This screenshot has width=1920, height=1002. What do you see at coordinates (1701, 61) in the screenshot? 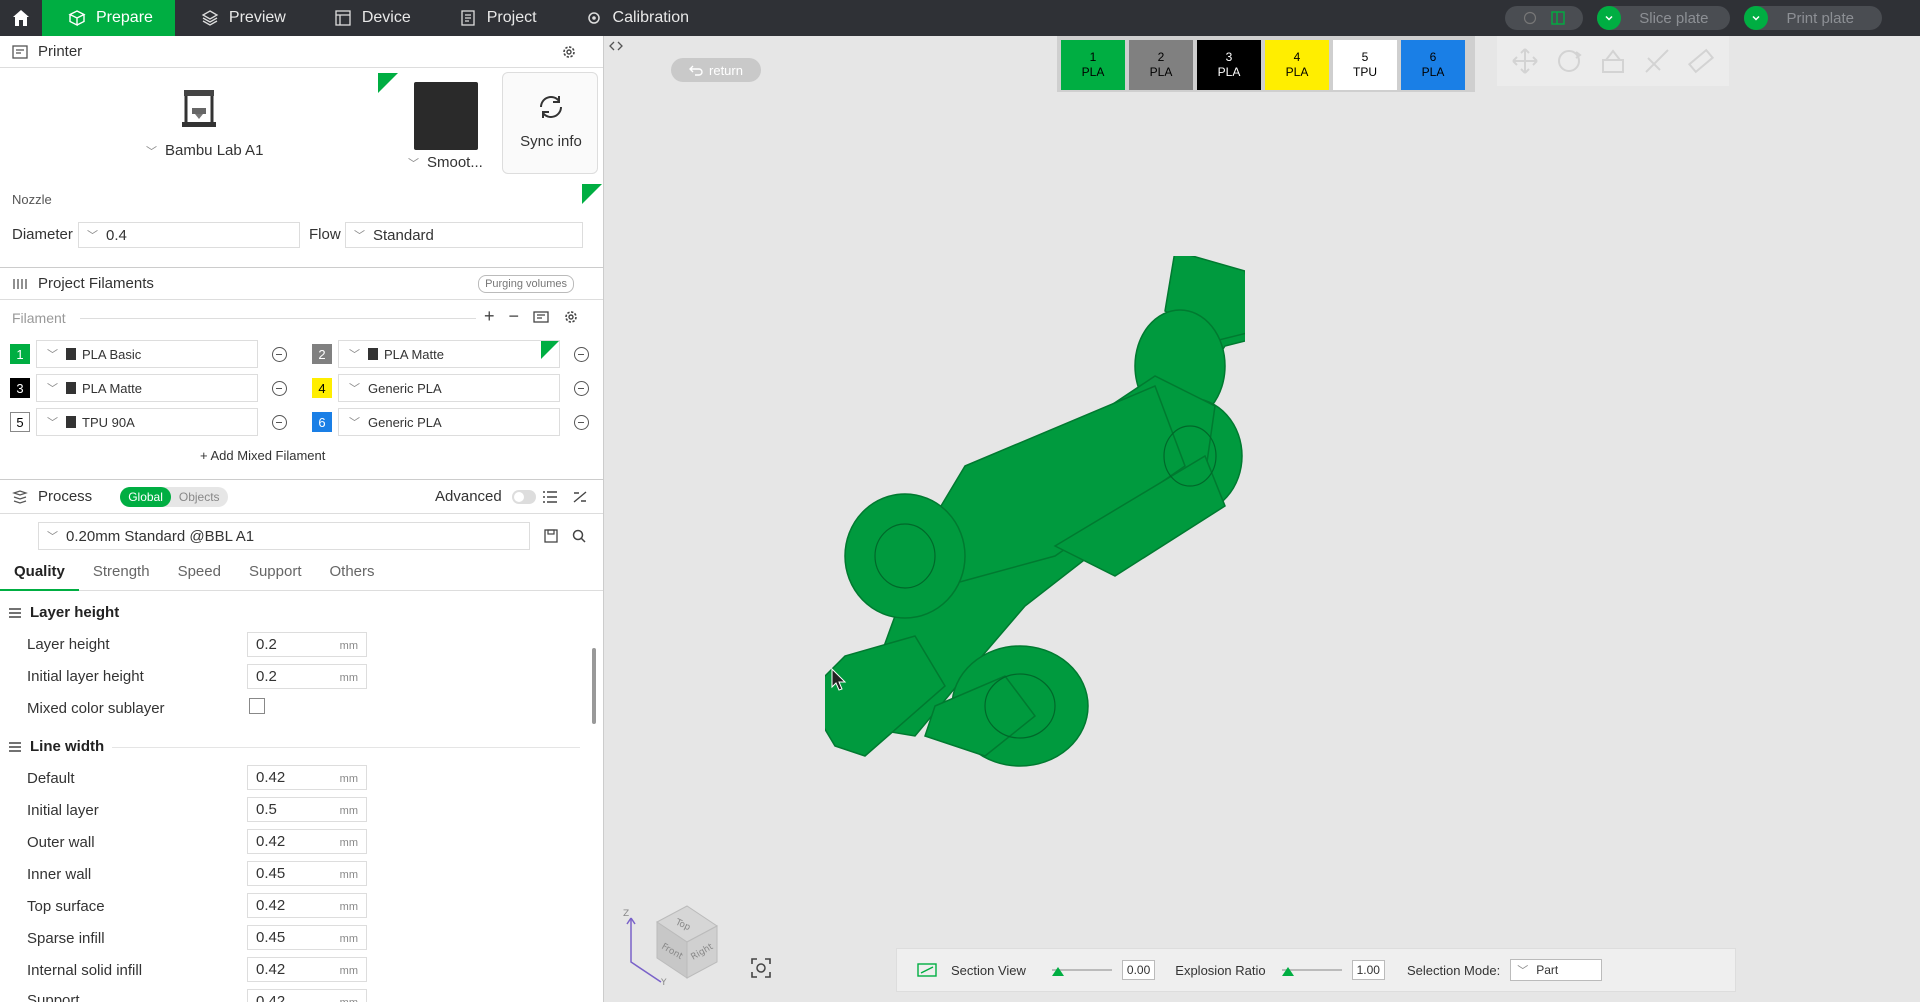
I see `measure-icon` at bounding box center [1701, 61].